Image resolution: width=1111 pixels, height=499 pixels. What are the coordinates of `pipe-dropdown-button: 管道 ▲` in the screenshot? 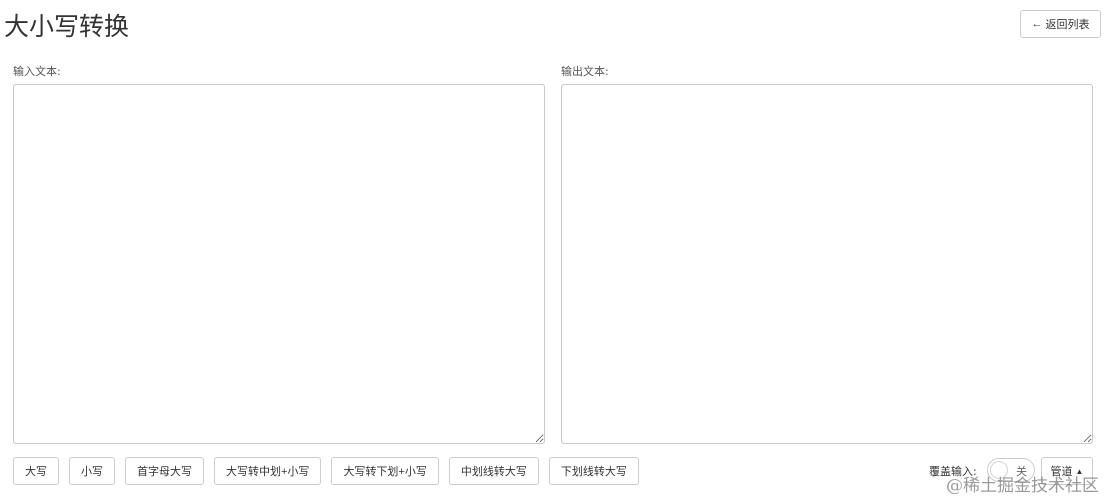 It's located at (1067, 471).